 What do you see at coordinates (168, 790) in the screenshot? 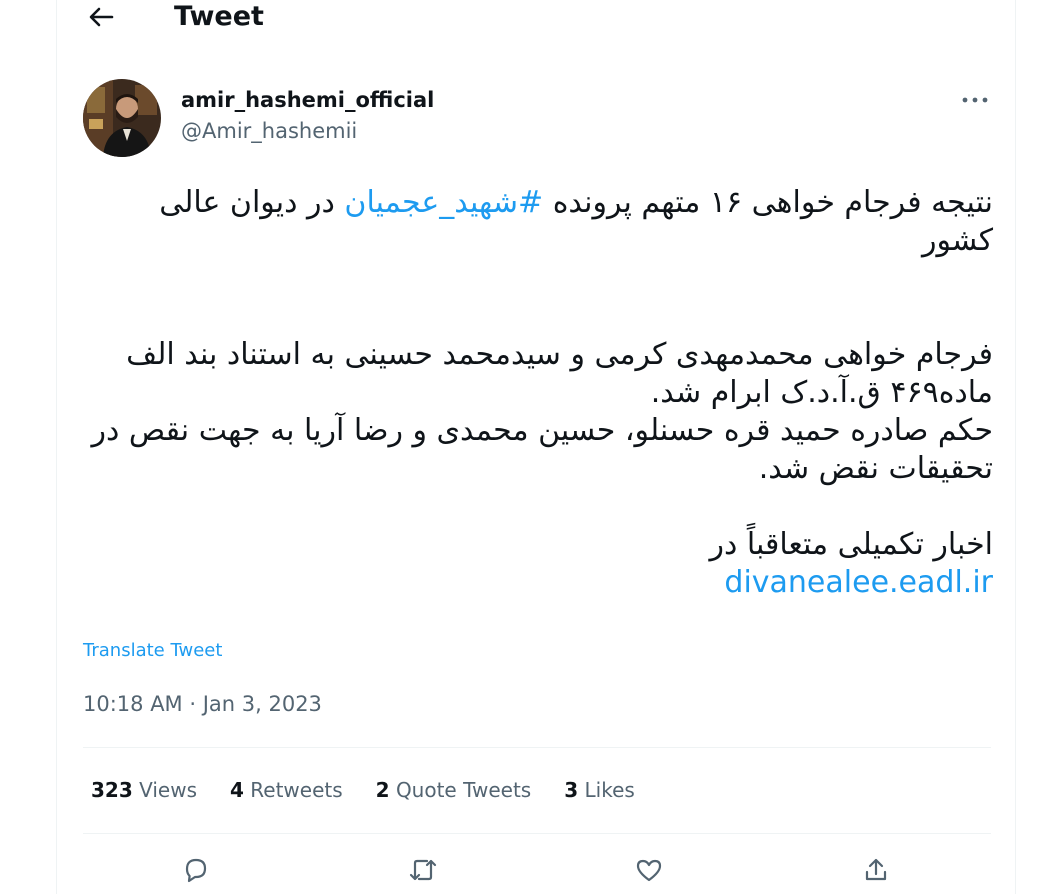
I see `views-label: Views` at bounding box center [168, 790].